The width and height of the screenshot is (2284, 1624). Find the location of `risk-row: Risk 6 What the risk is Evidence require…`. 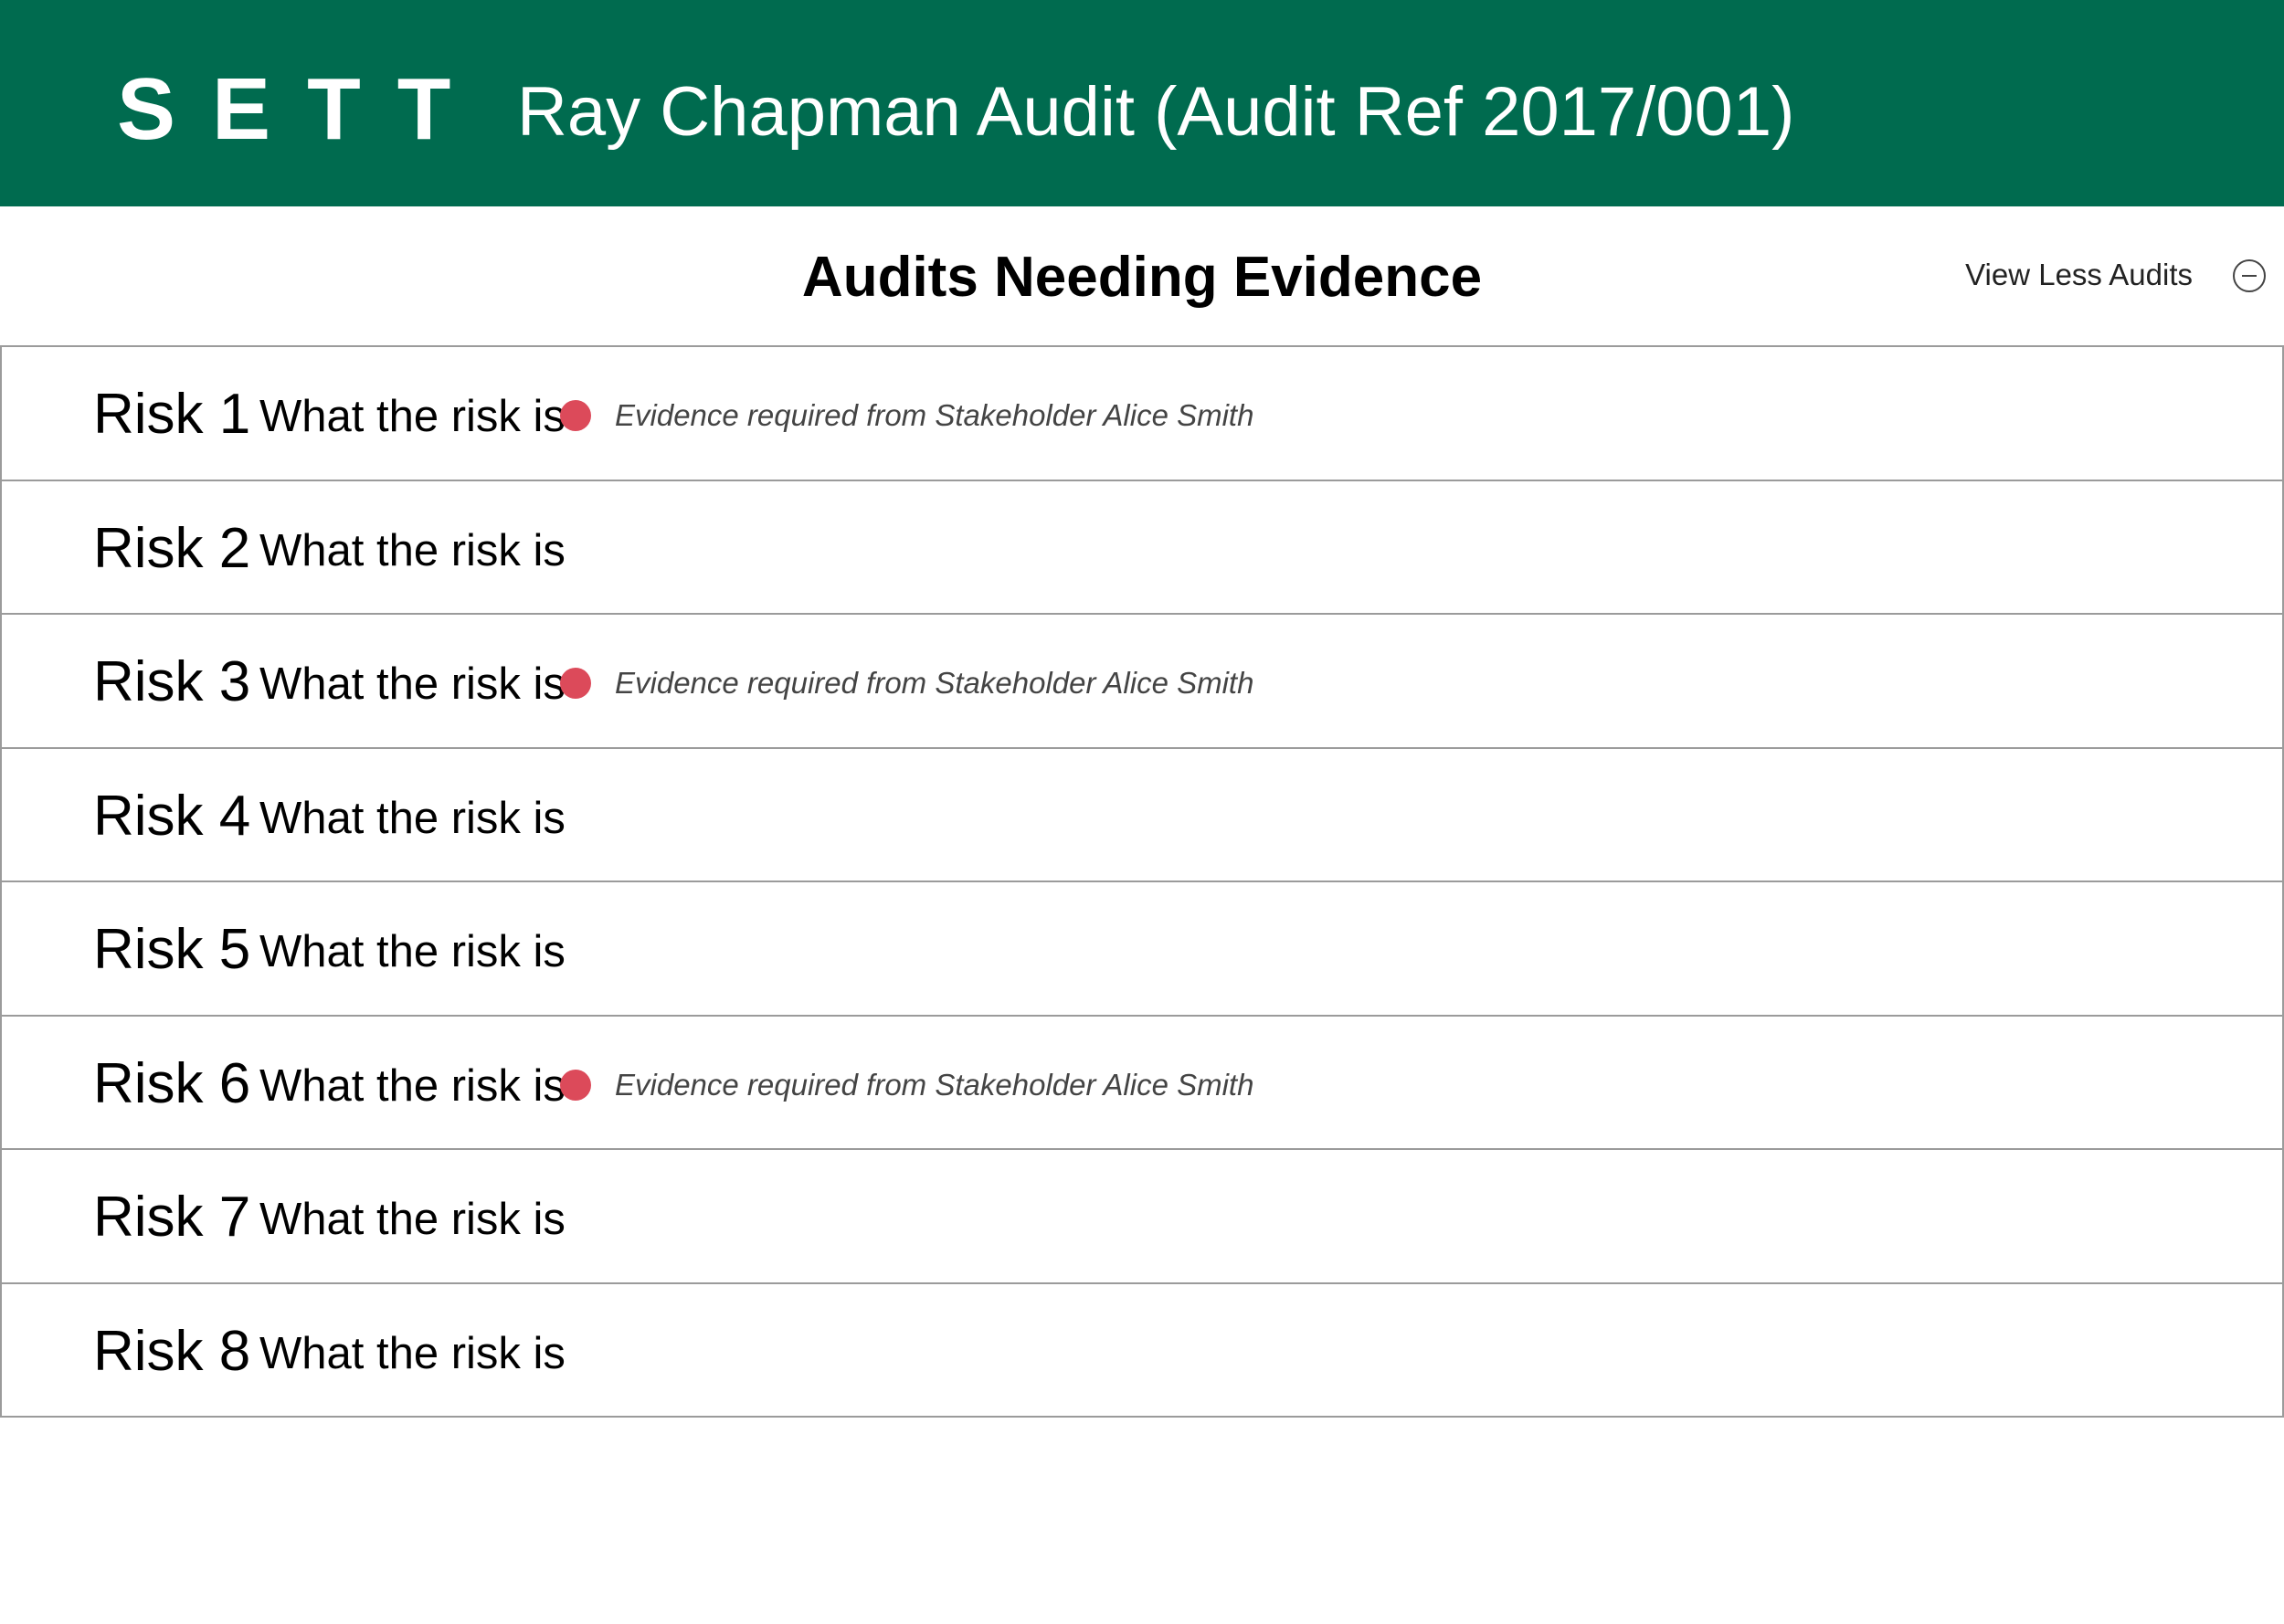

risk-row: Risk 6 What the risk is Evidence require… is located at coordinates (1142, 1083).